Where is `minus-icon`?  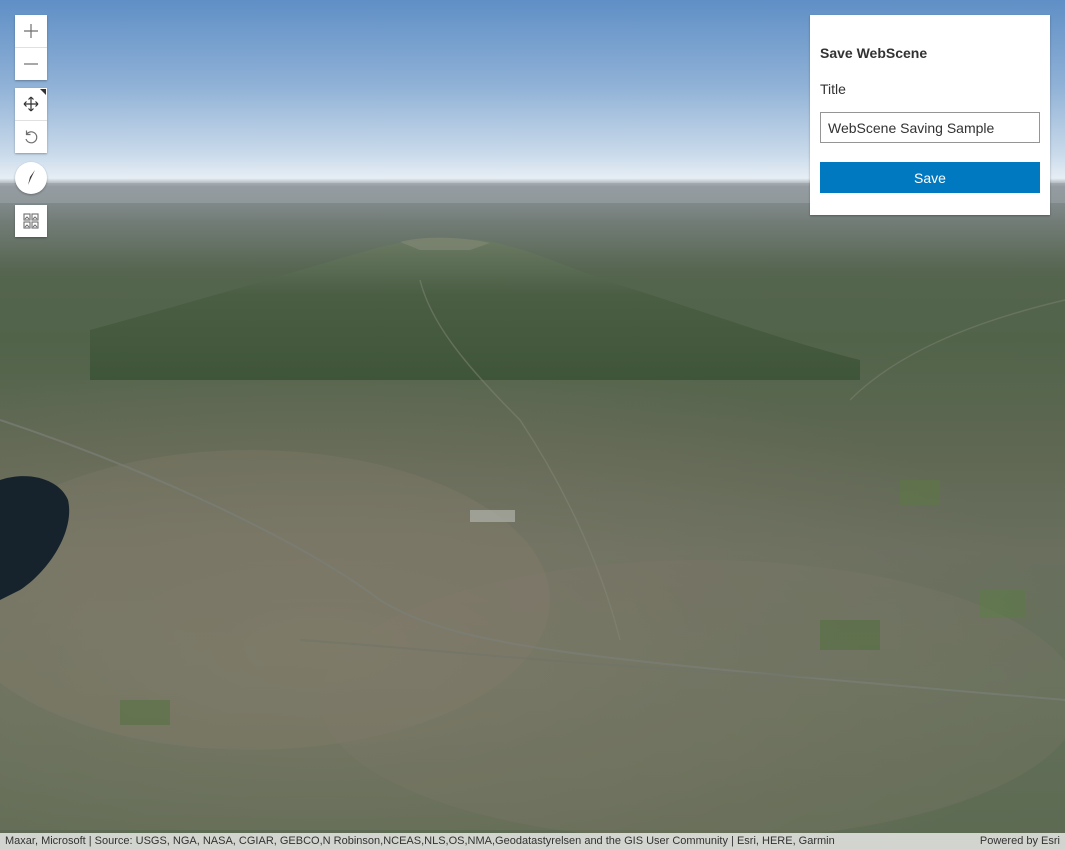 minus-icon is located at coordinates (31, 64).